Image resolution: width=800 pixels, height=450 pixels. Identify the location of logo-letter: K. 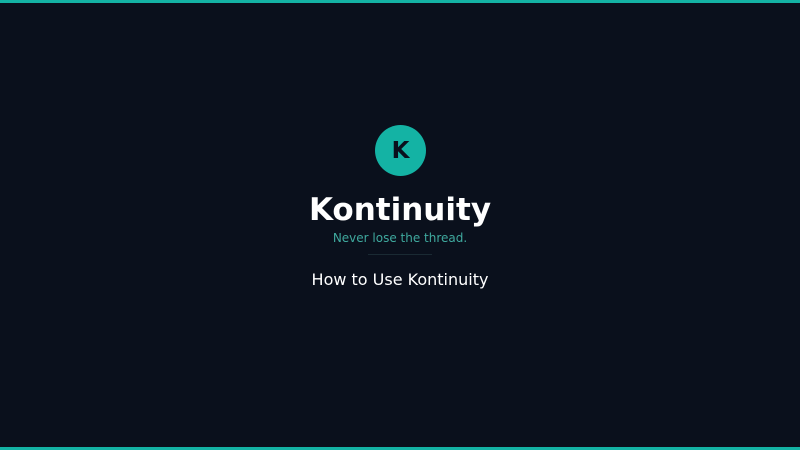
(400, 150).